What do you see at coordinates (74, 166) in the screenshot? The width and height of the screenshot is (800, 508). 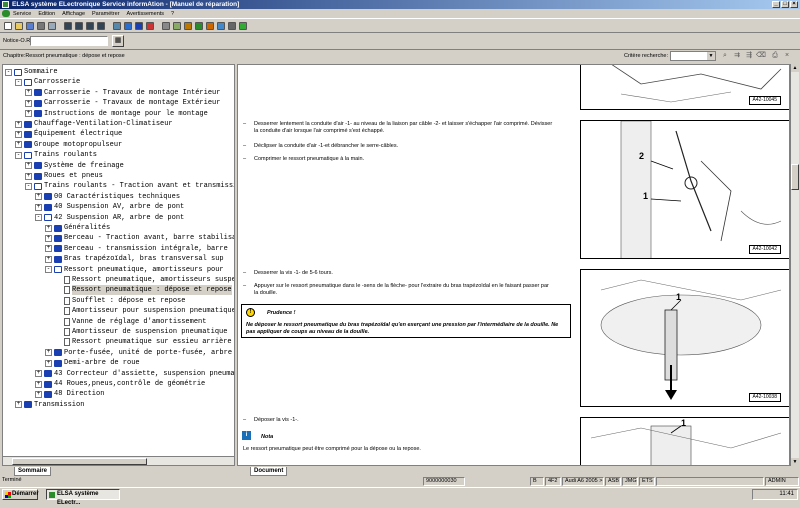 I see `tree-item: + Système de freinage` at bounding box center [74, 166].